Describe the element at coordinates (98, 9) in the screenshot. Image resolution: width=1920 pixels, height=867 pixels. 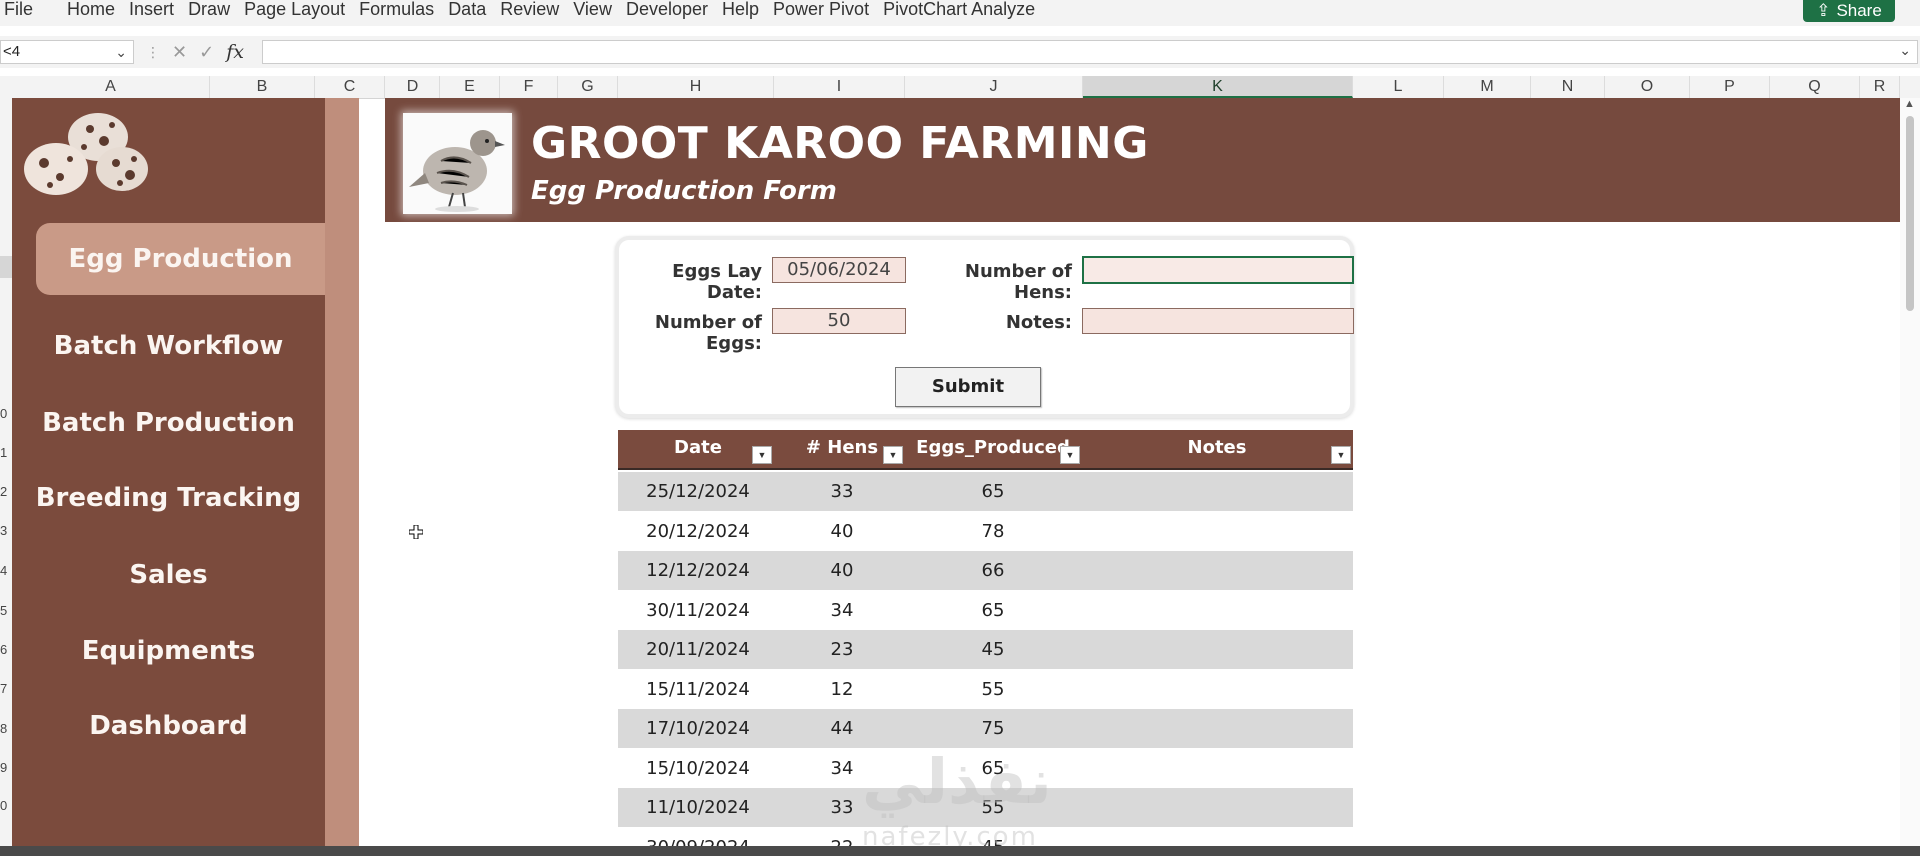
I see `menu-home: Home` at that location.